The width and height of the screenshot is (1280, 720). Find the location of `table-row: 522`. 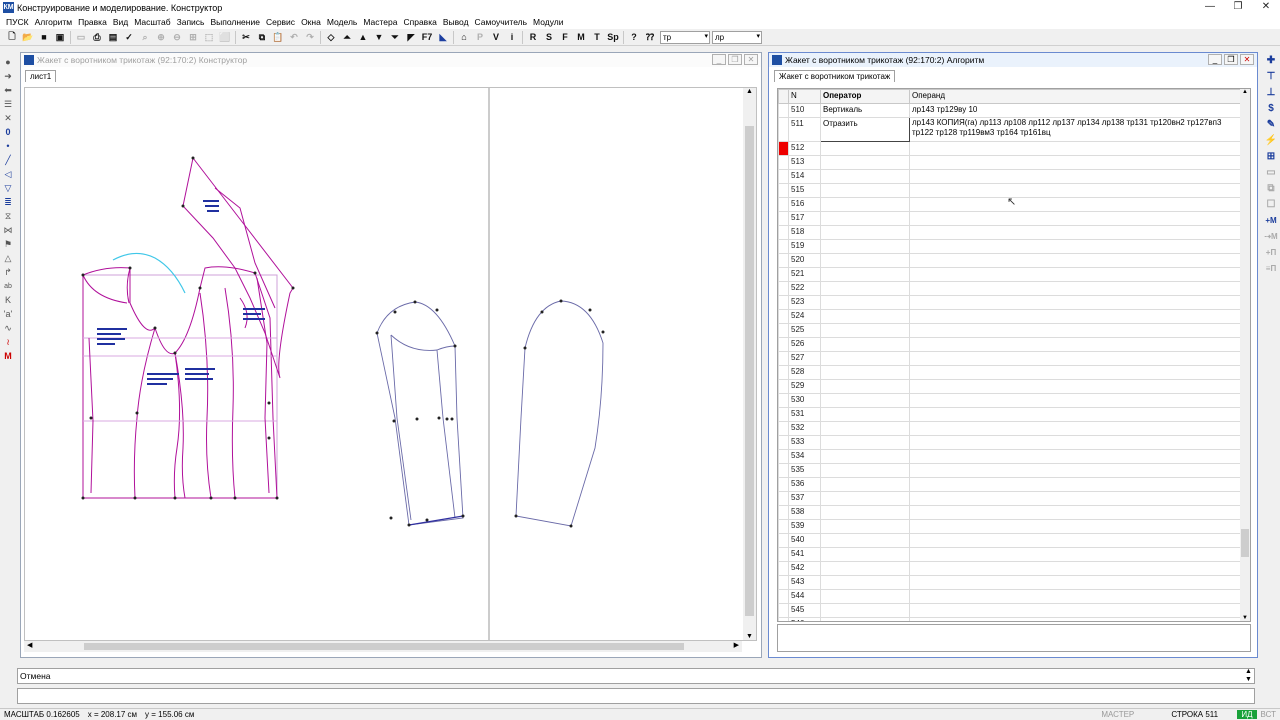

table-row: 522 is located at coordinates (1009, 288).